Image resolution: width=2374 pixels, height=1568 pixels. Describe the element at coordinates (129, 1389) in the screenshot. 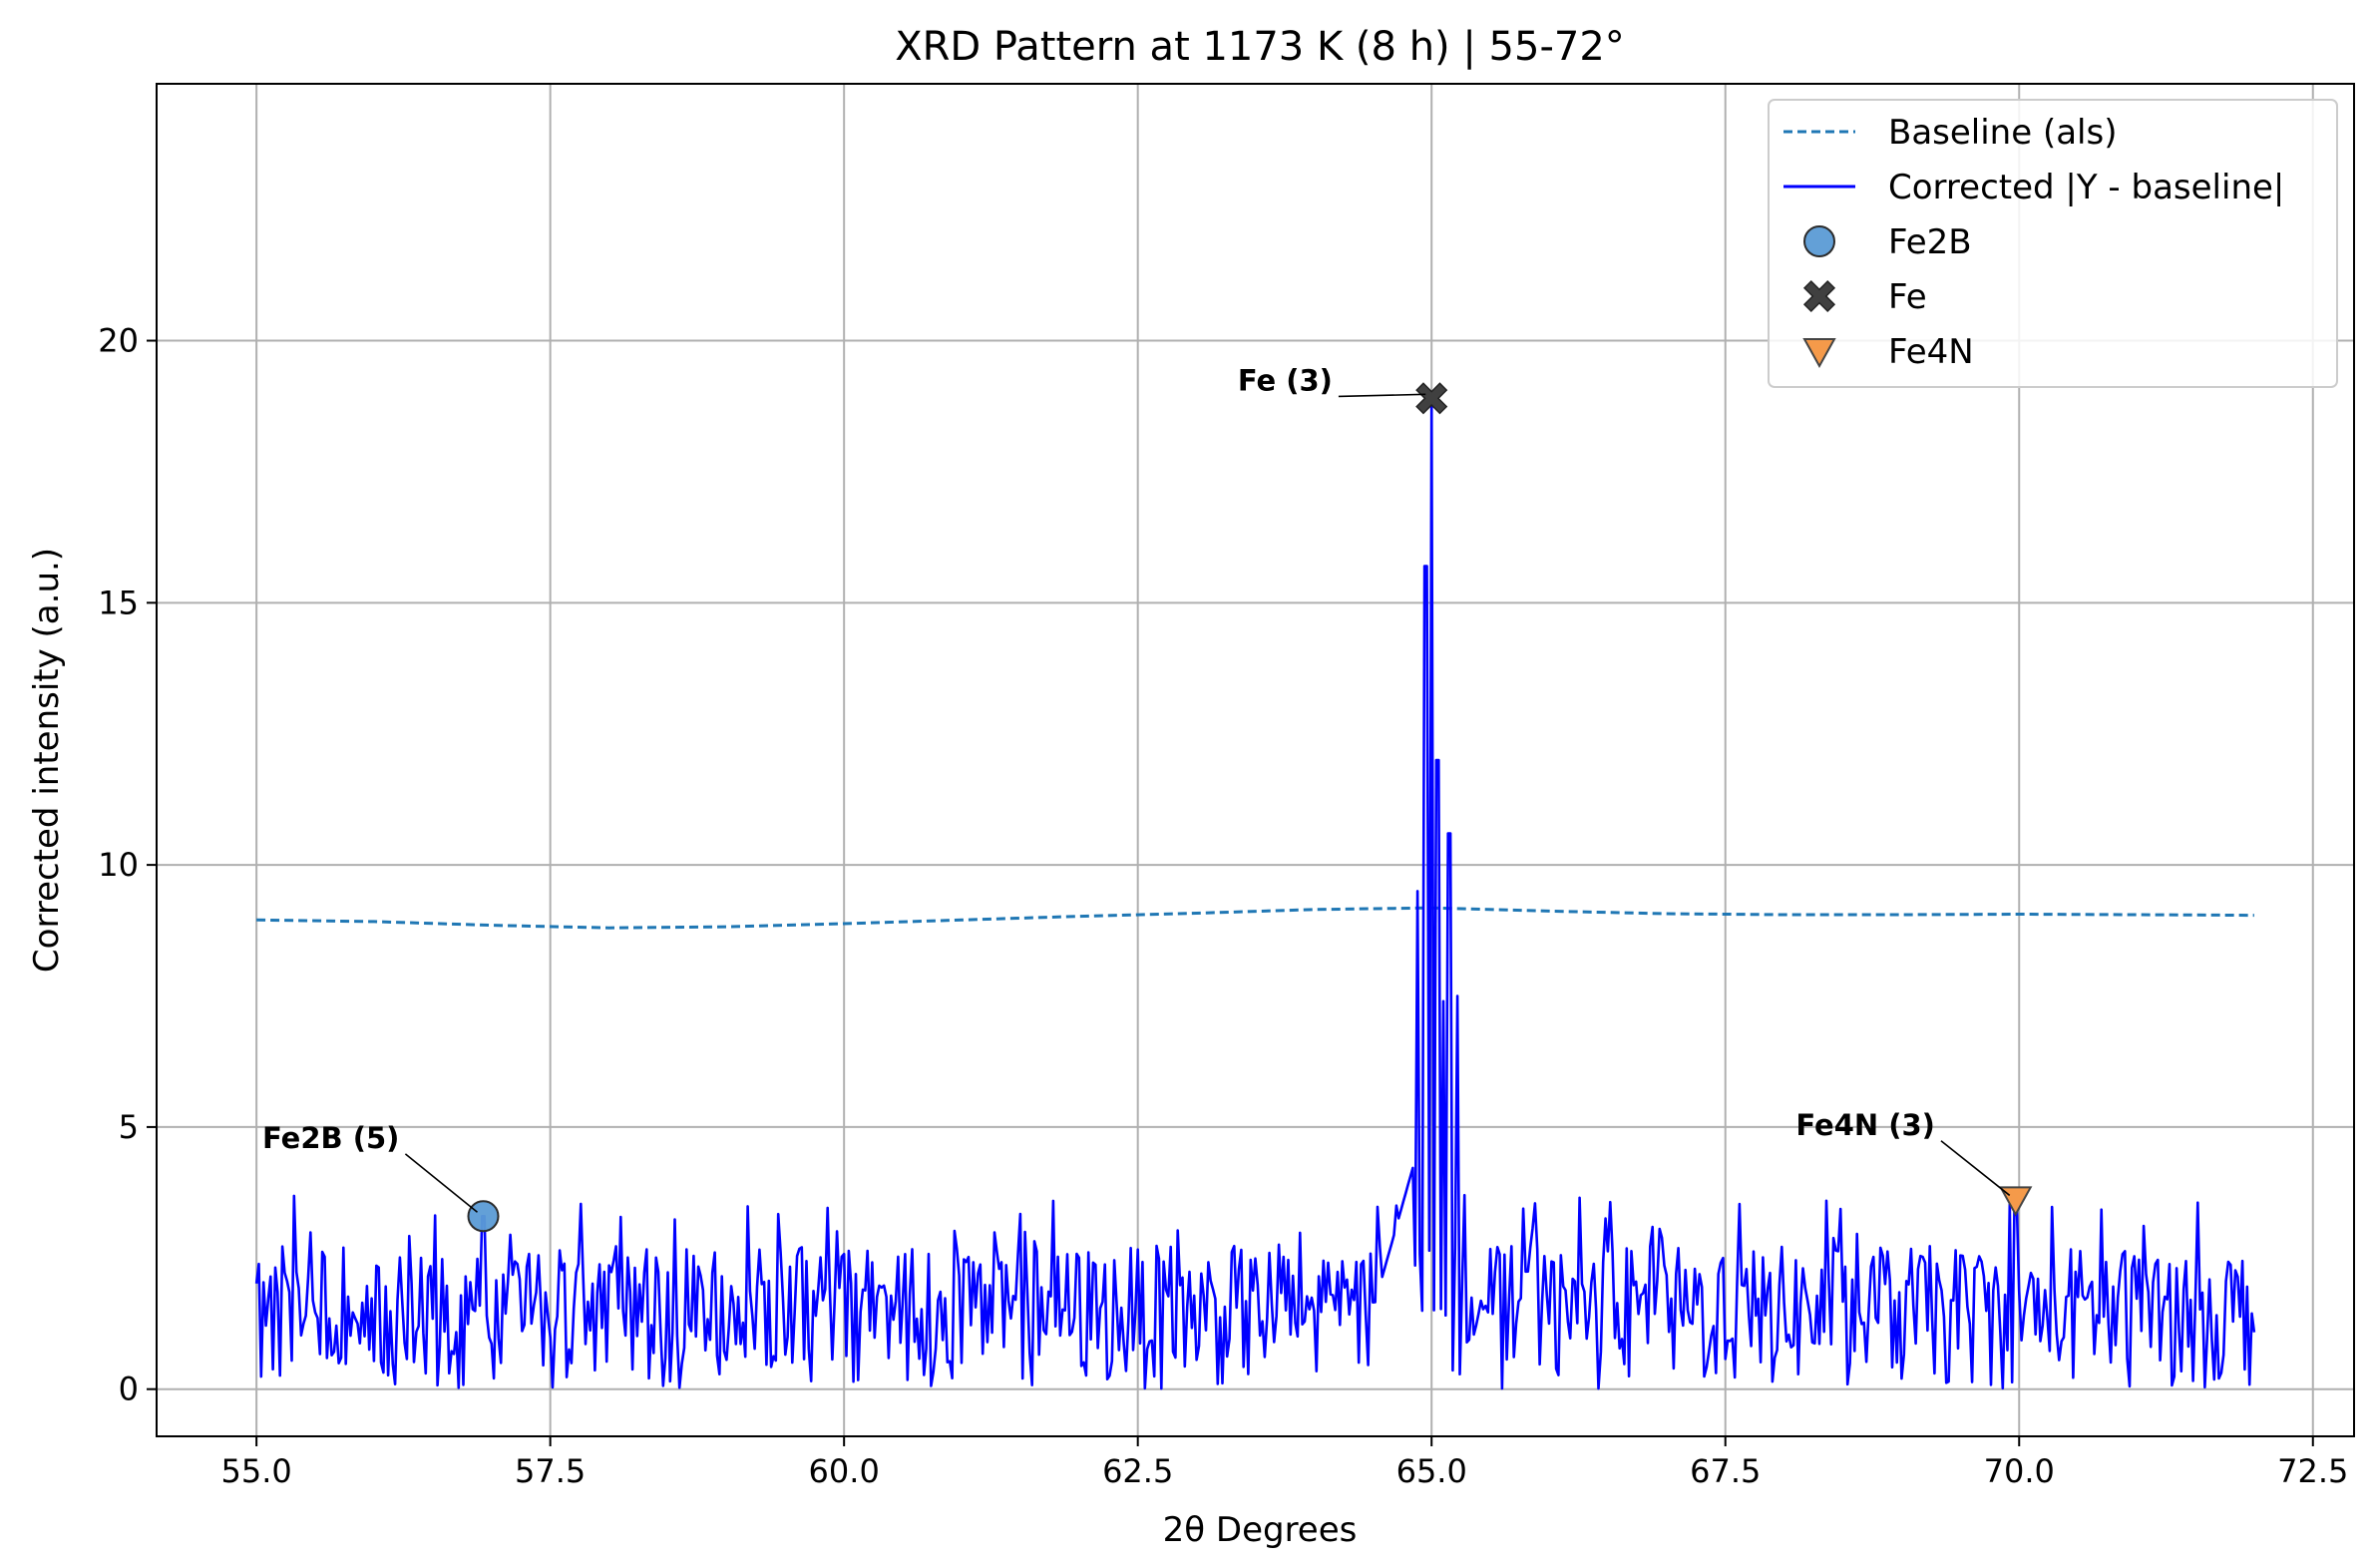

I see `y-tick-label: 0` at that location.